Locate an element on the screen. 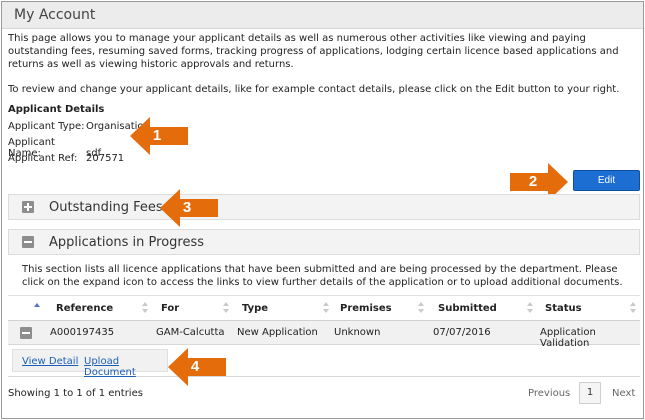  col-status: Status is located at coordinates (563, 308).